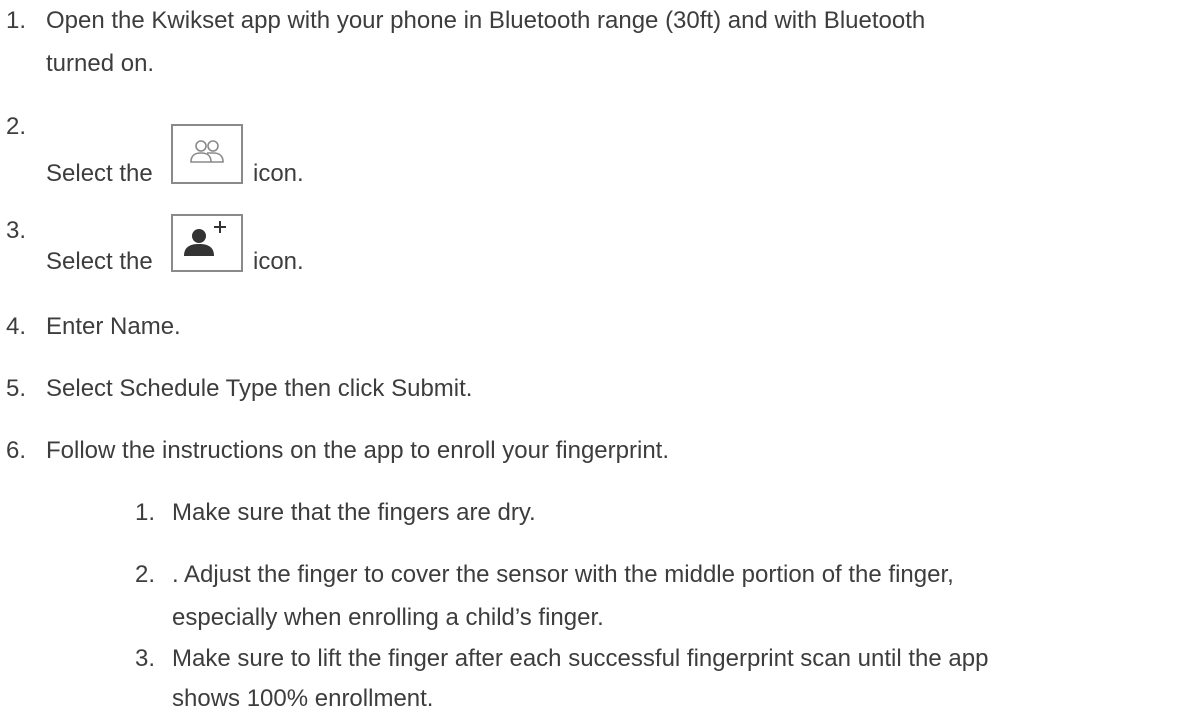 Image resolution: width=1180 pixels, height=717 pixels. Describe the element at coordinates (354, 512) in the screenshot. I see `substep-1-text: Make sure that the fingers are dry.` at that location.